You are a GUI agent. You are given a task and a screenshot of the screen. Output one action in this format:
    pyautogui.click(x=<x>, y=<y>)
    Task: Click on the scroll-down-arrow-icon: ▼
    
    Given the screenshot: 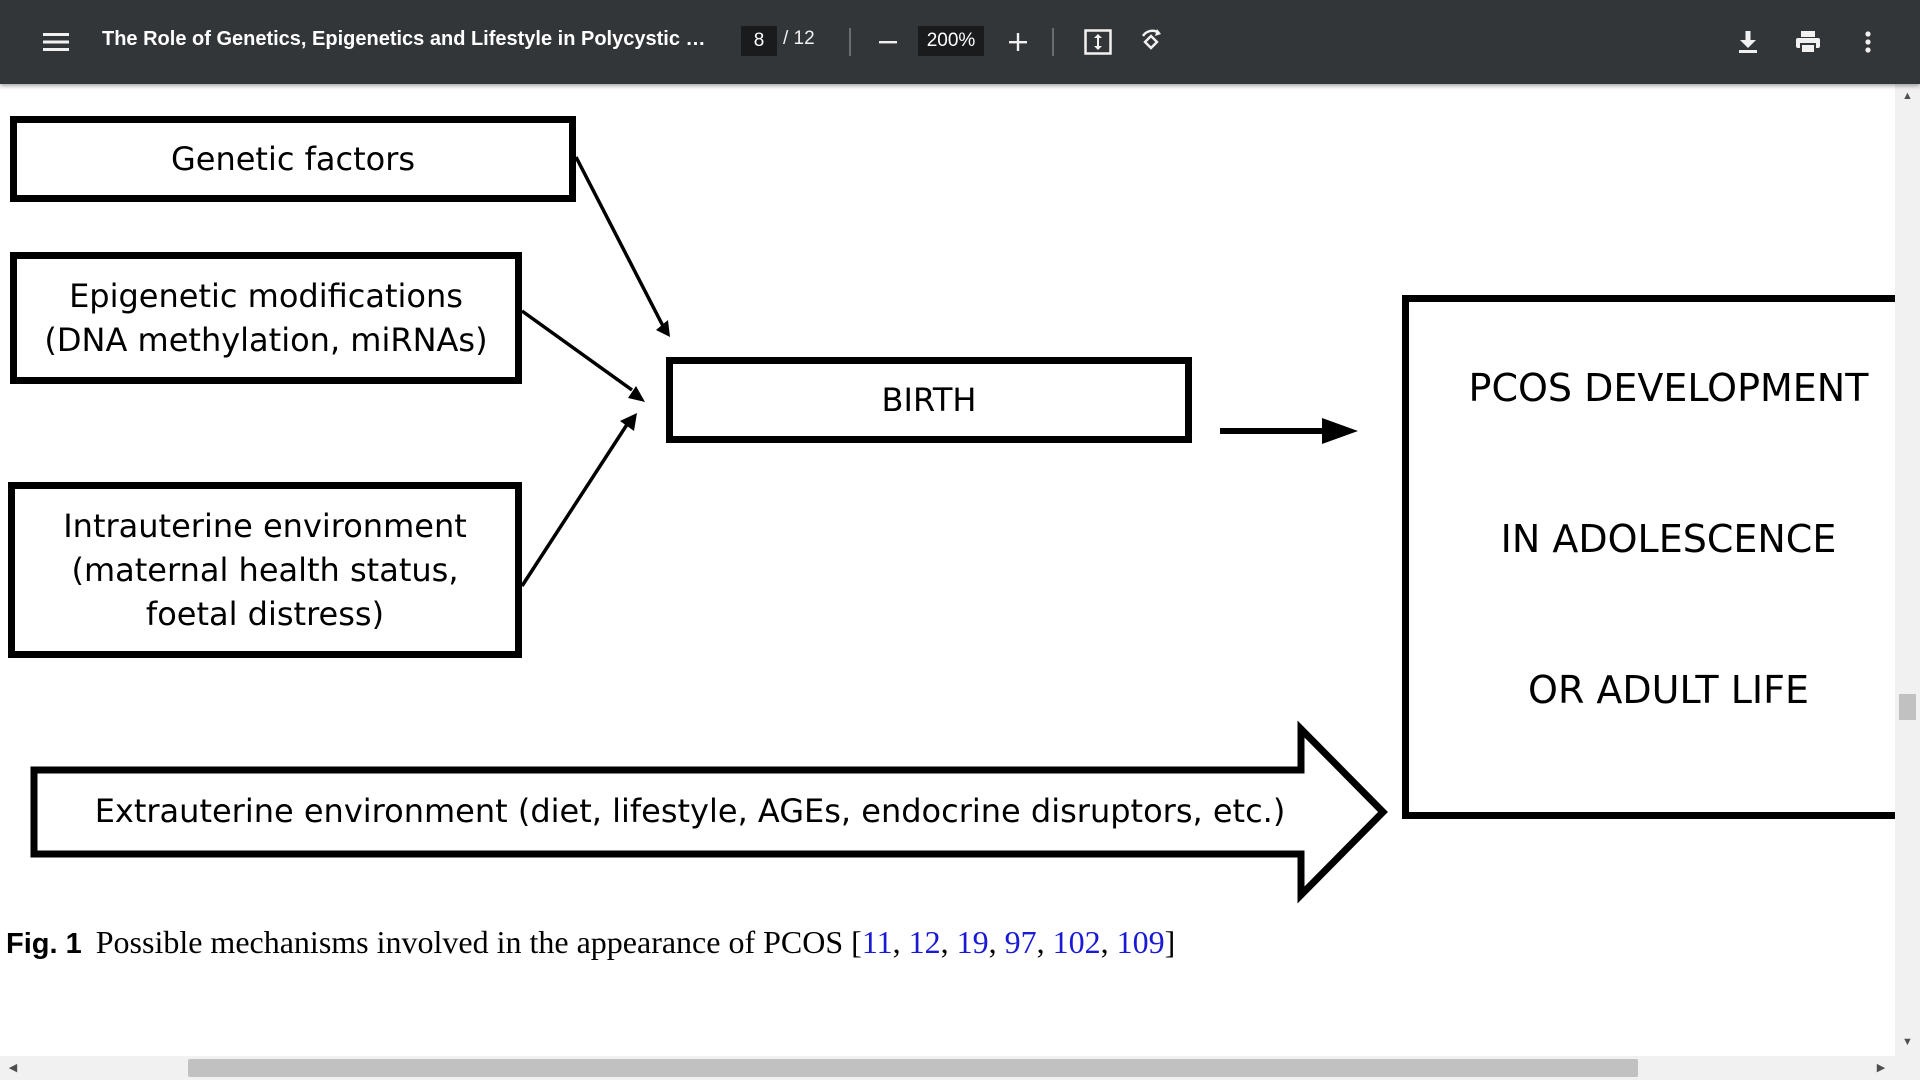 What is the action you would take?
    pyautogui.click(x=1907, y=1042)
    